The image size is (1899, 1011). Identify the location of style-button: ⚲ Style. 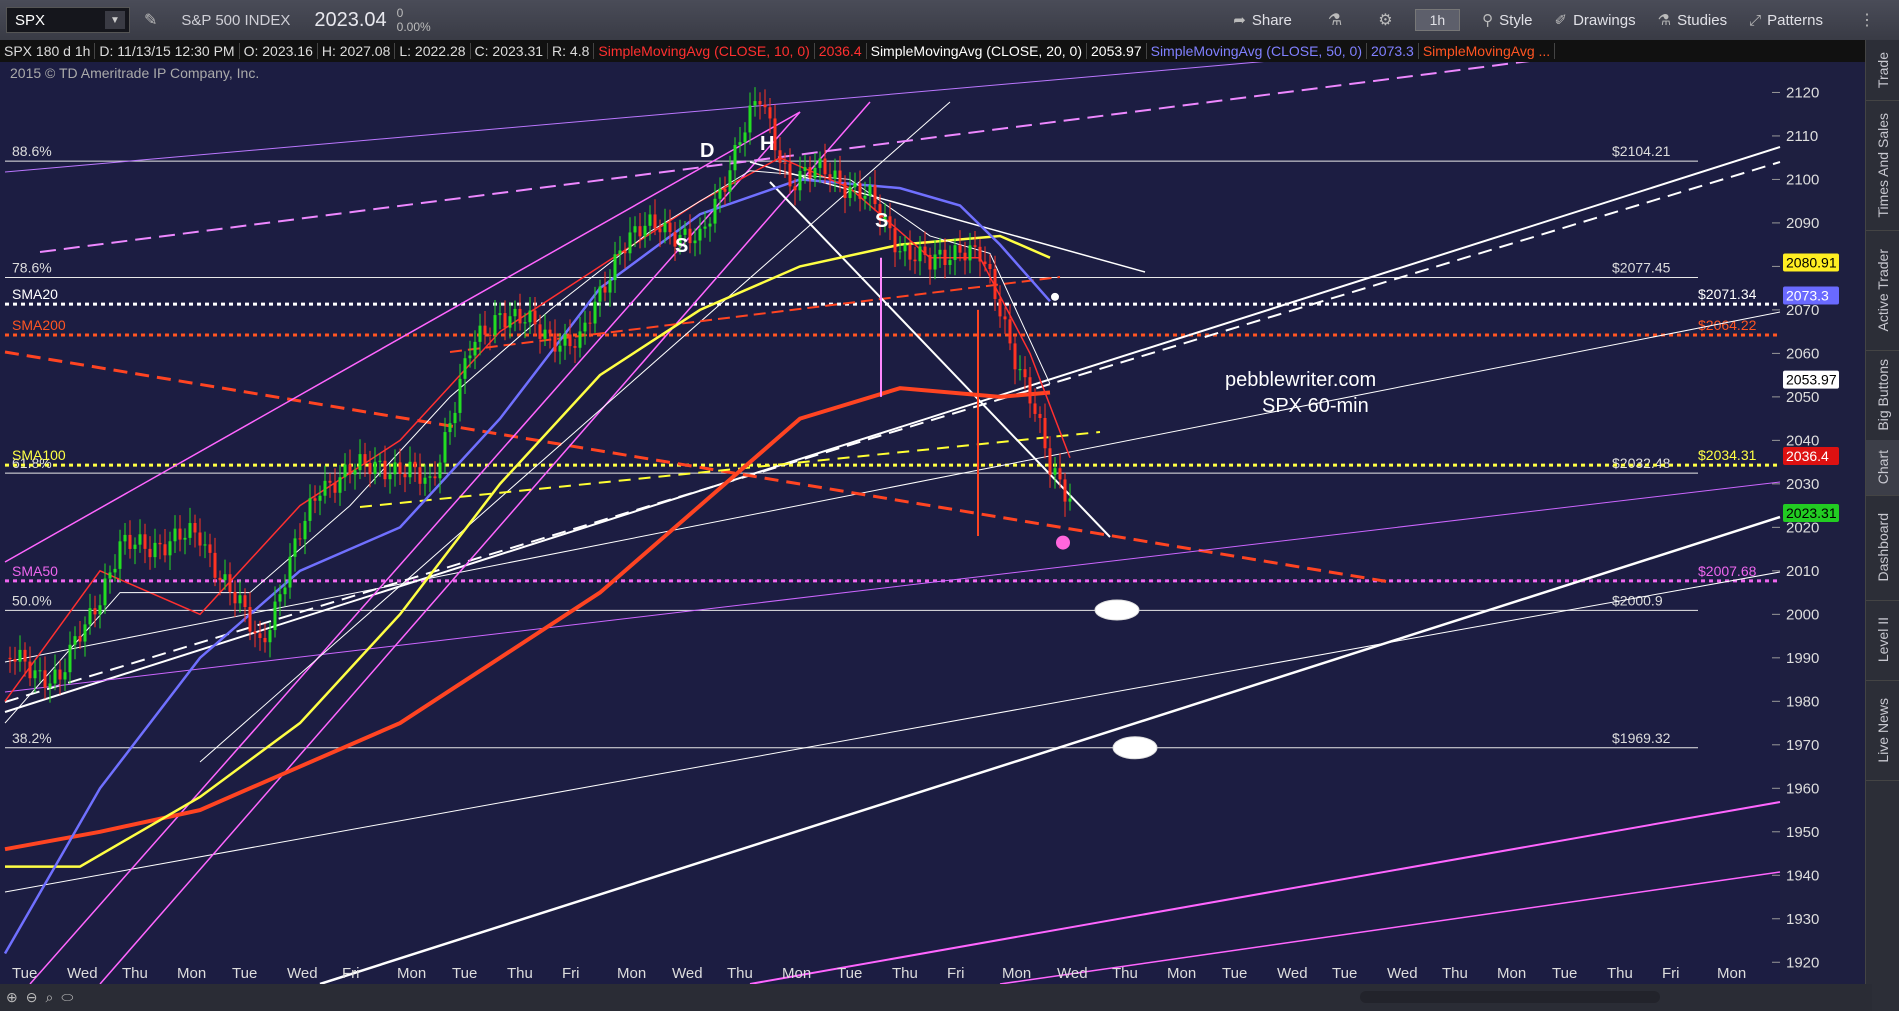
(1507, 20).